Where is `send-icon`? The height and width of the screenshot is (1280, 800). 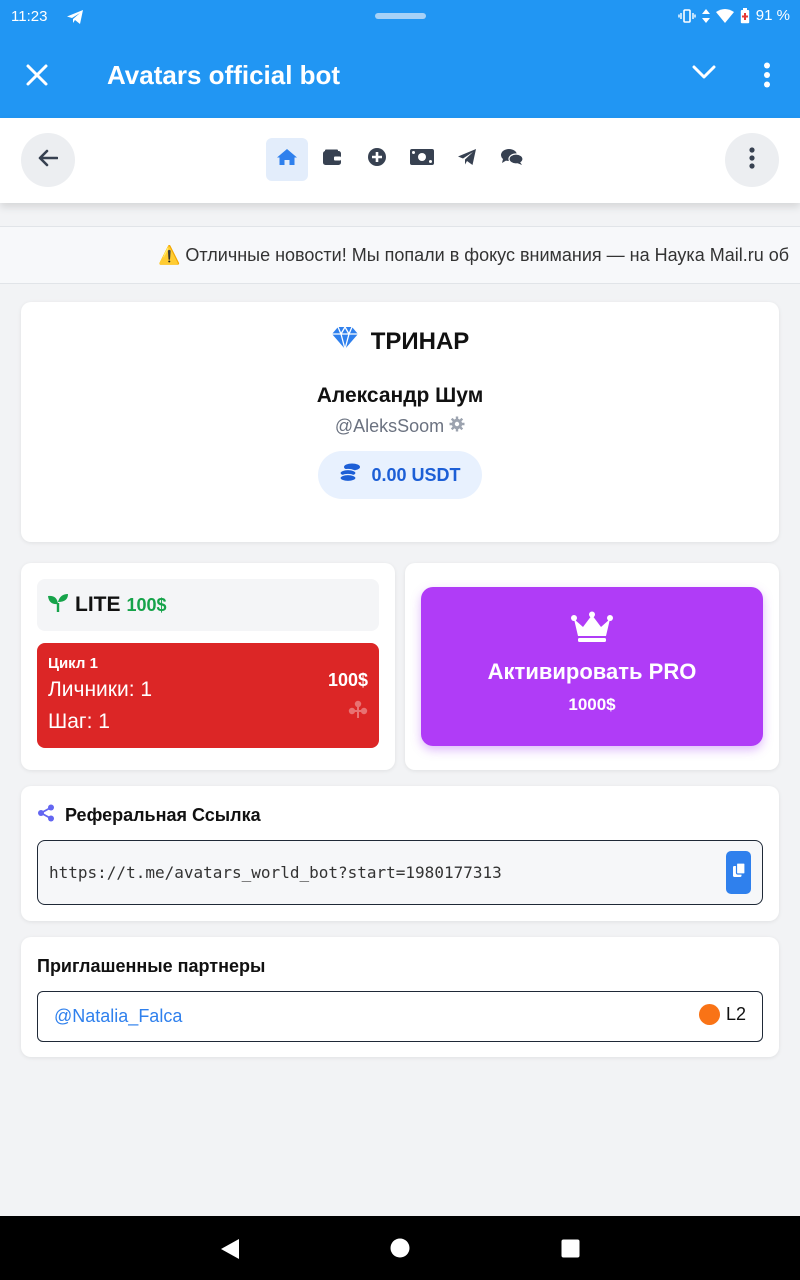
send-icon is located at coordinates (467, 159).